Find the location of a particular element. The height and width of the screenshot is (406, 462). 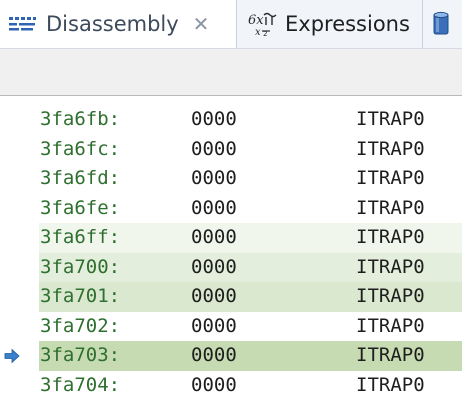

tab-overflow is located at coordinates (442, 24).